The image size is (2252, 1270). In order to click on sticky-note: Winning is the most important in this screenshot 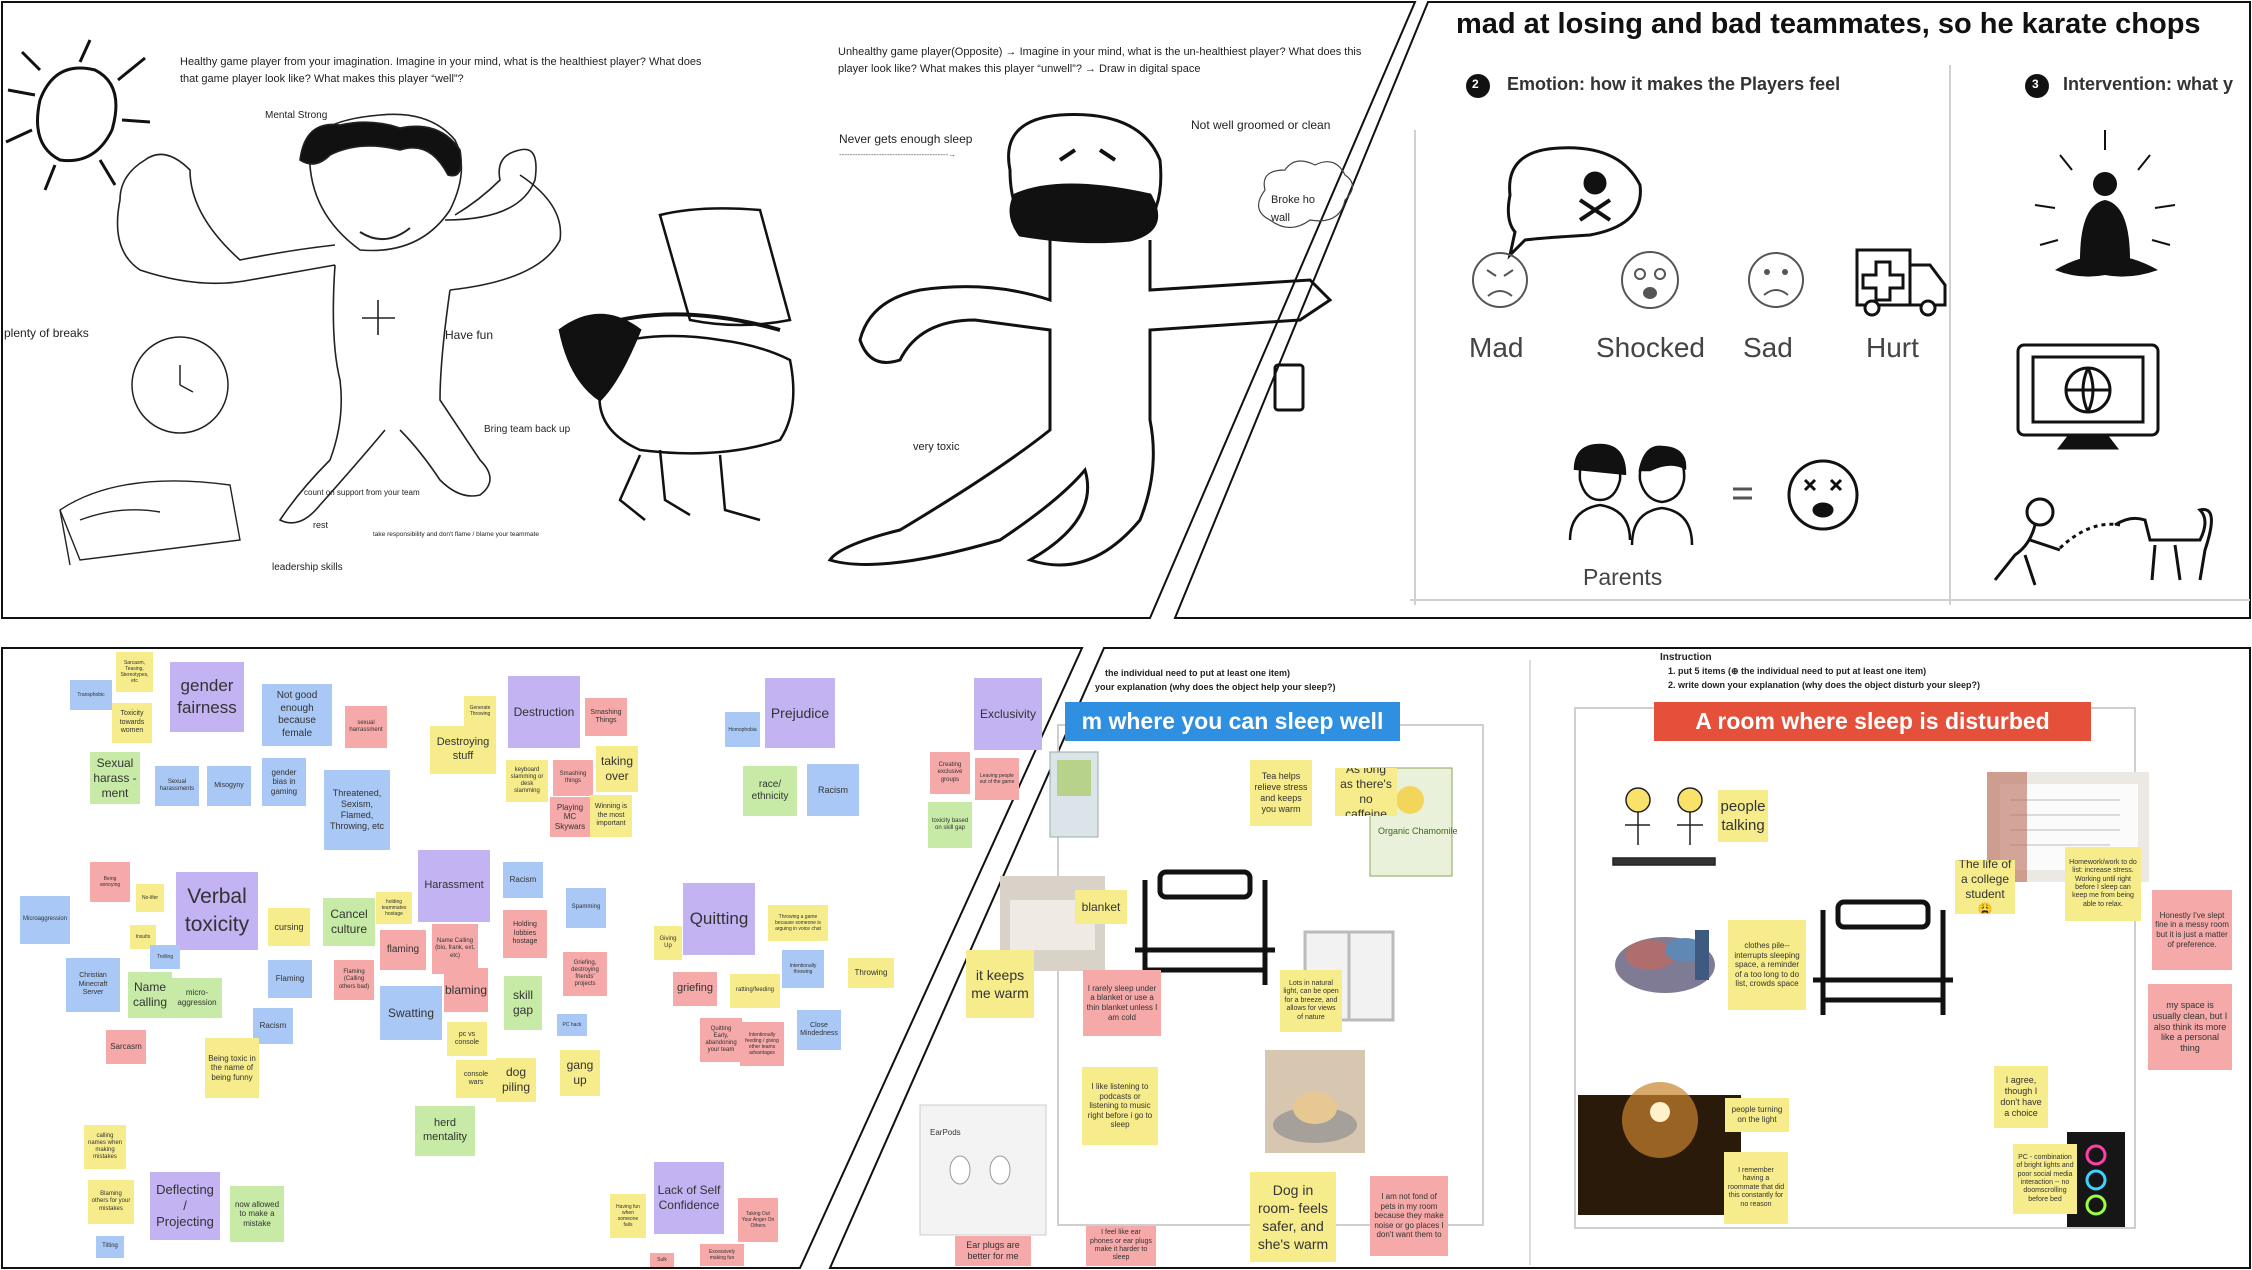, I will do `click(611, 816)`.